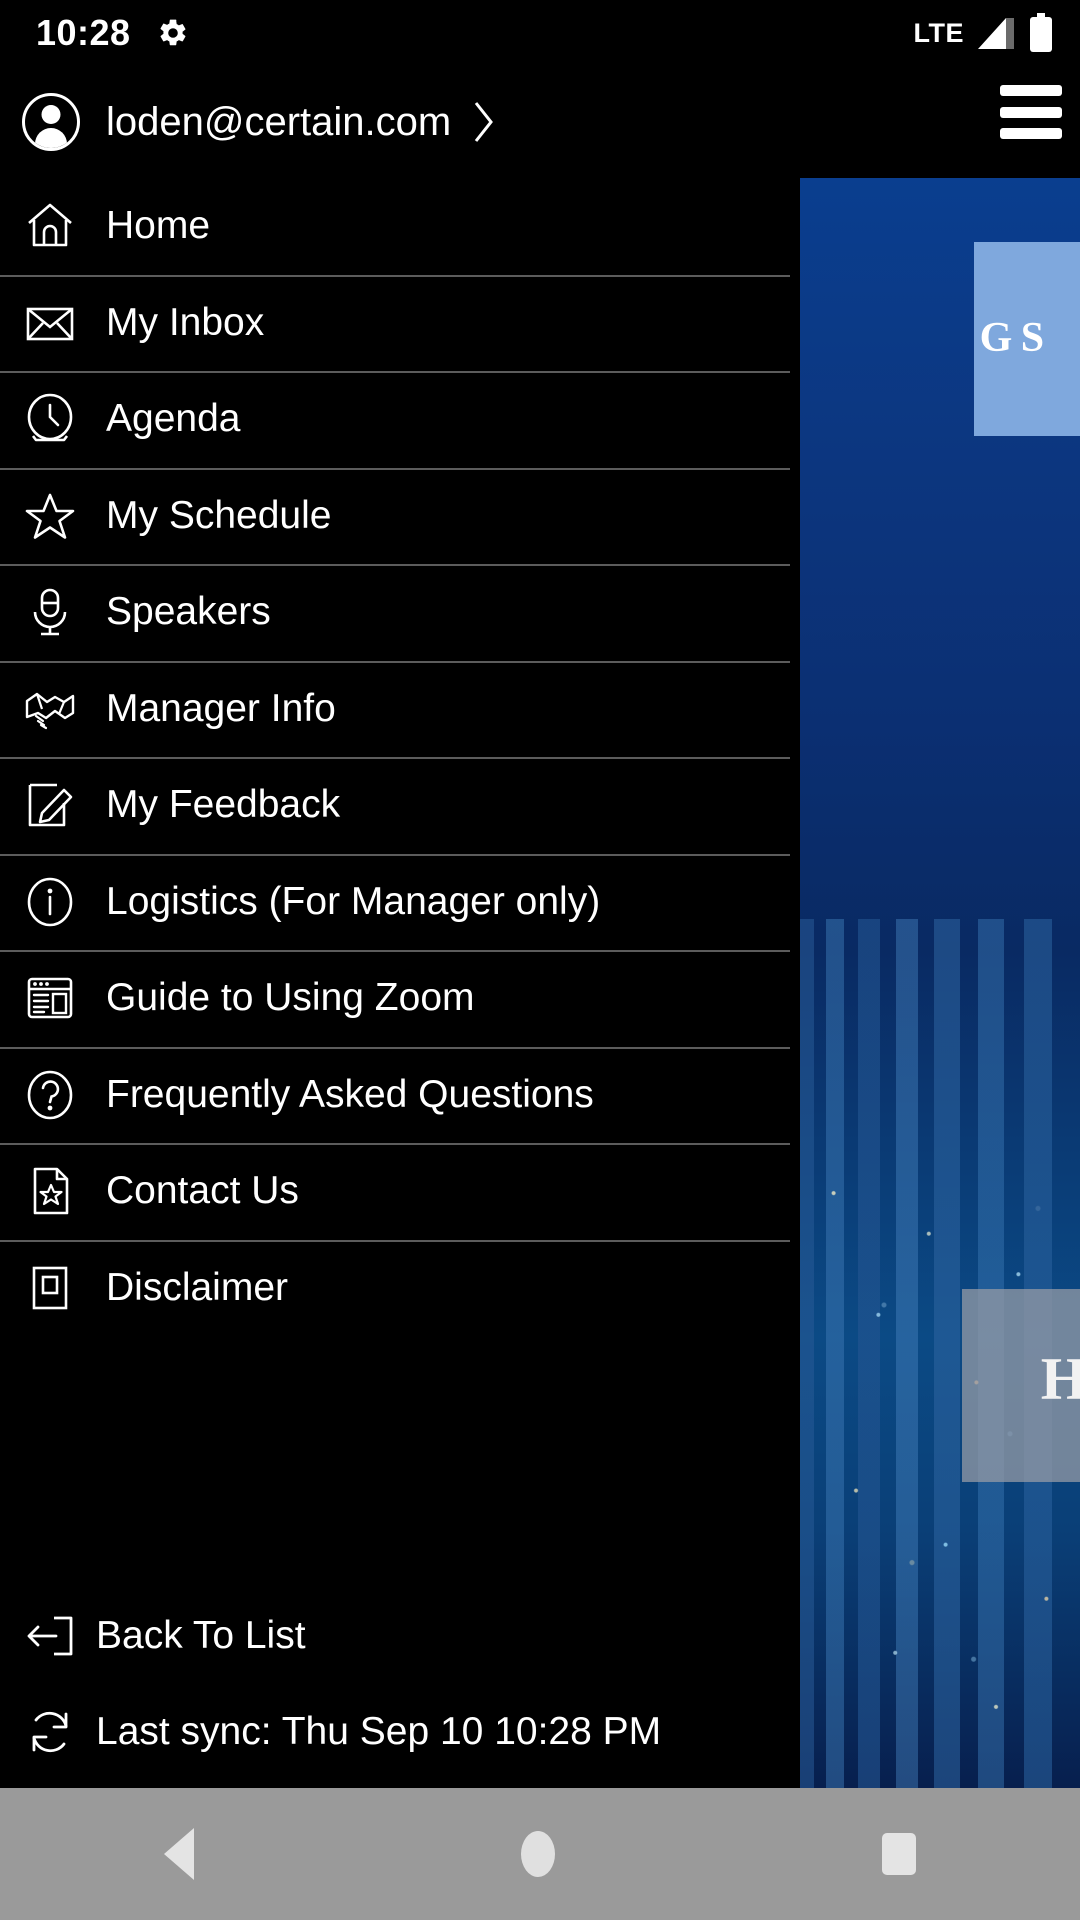  What do you see at coordinates (185, 322) in the screenshot?
I see `sidebar-item-label: My Inbox` at bounding box center [185, 322].